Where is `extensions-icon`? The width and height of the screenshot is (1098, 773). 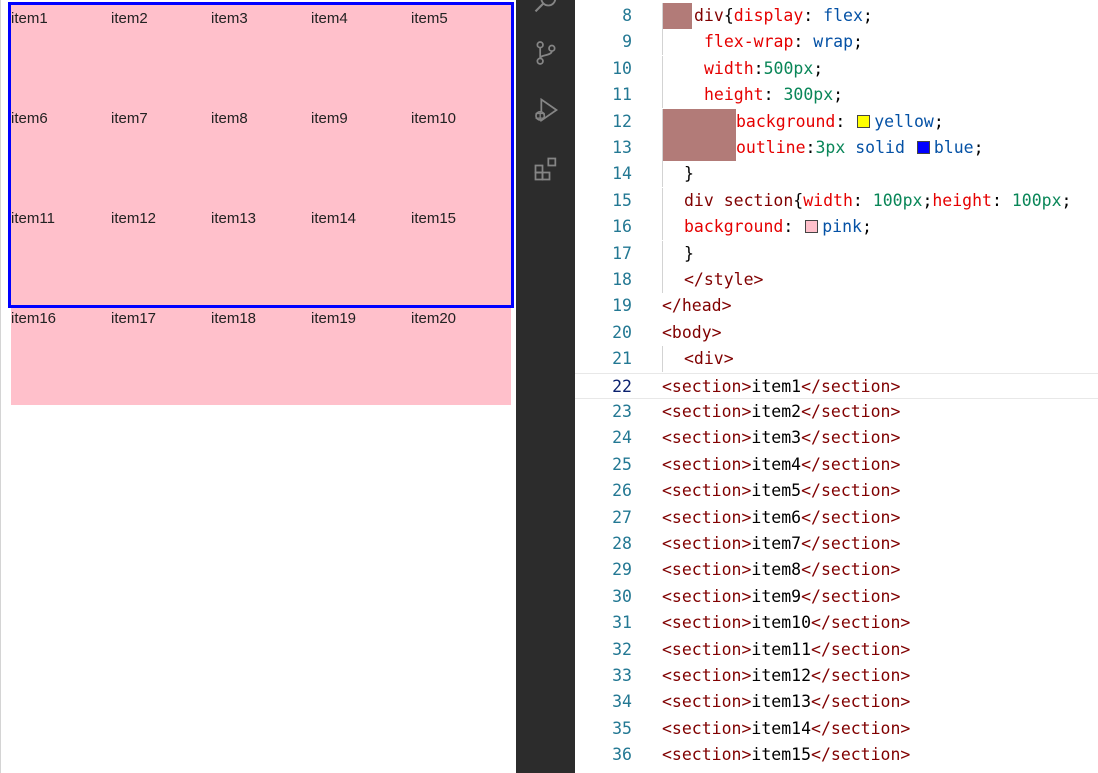
extensions-icon is located at coordinates (546, 169).